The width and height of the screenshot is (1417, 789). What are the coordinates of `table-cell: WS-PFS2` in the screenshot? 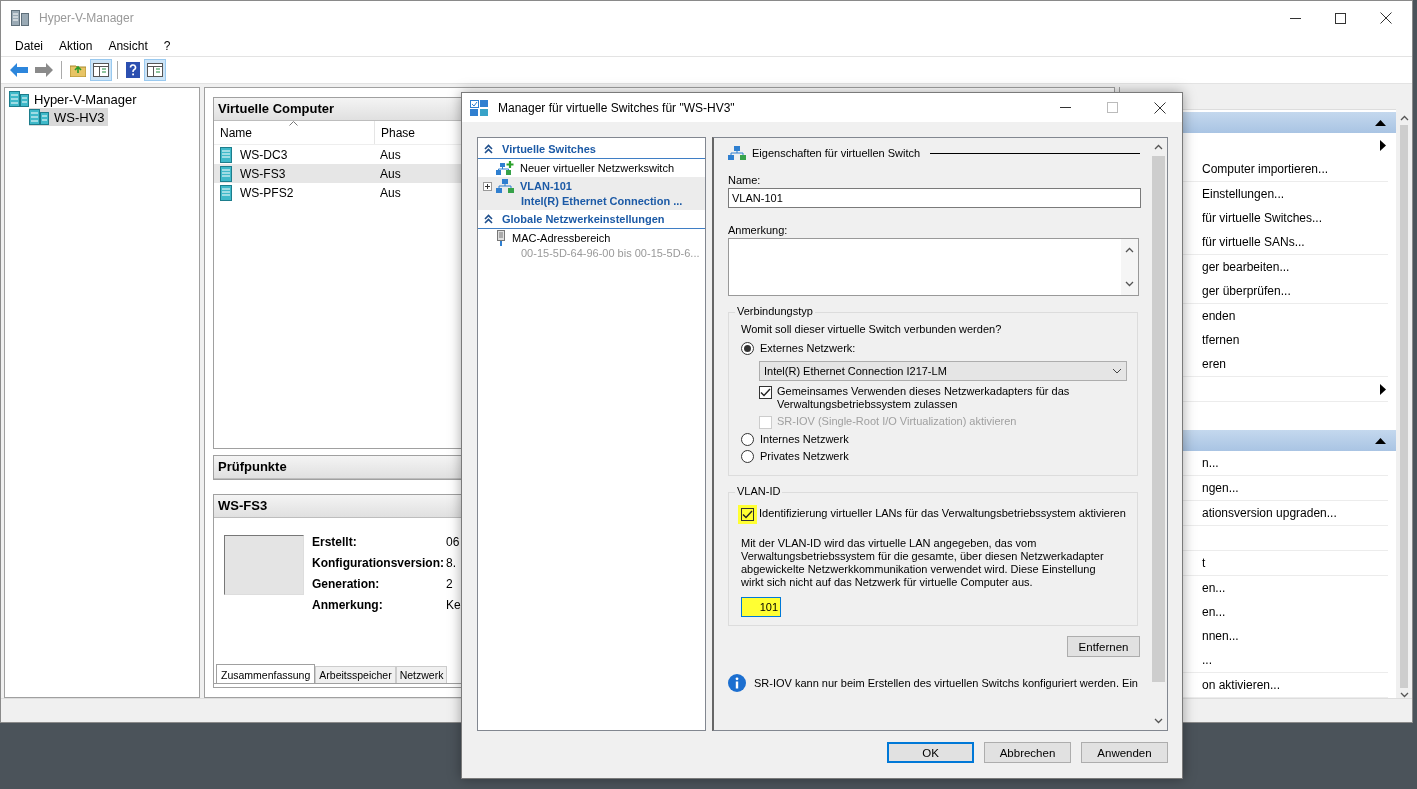 It's located at (267, 192).